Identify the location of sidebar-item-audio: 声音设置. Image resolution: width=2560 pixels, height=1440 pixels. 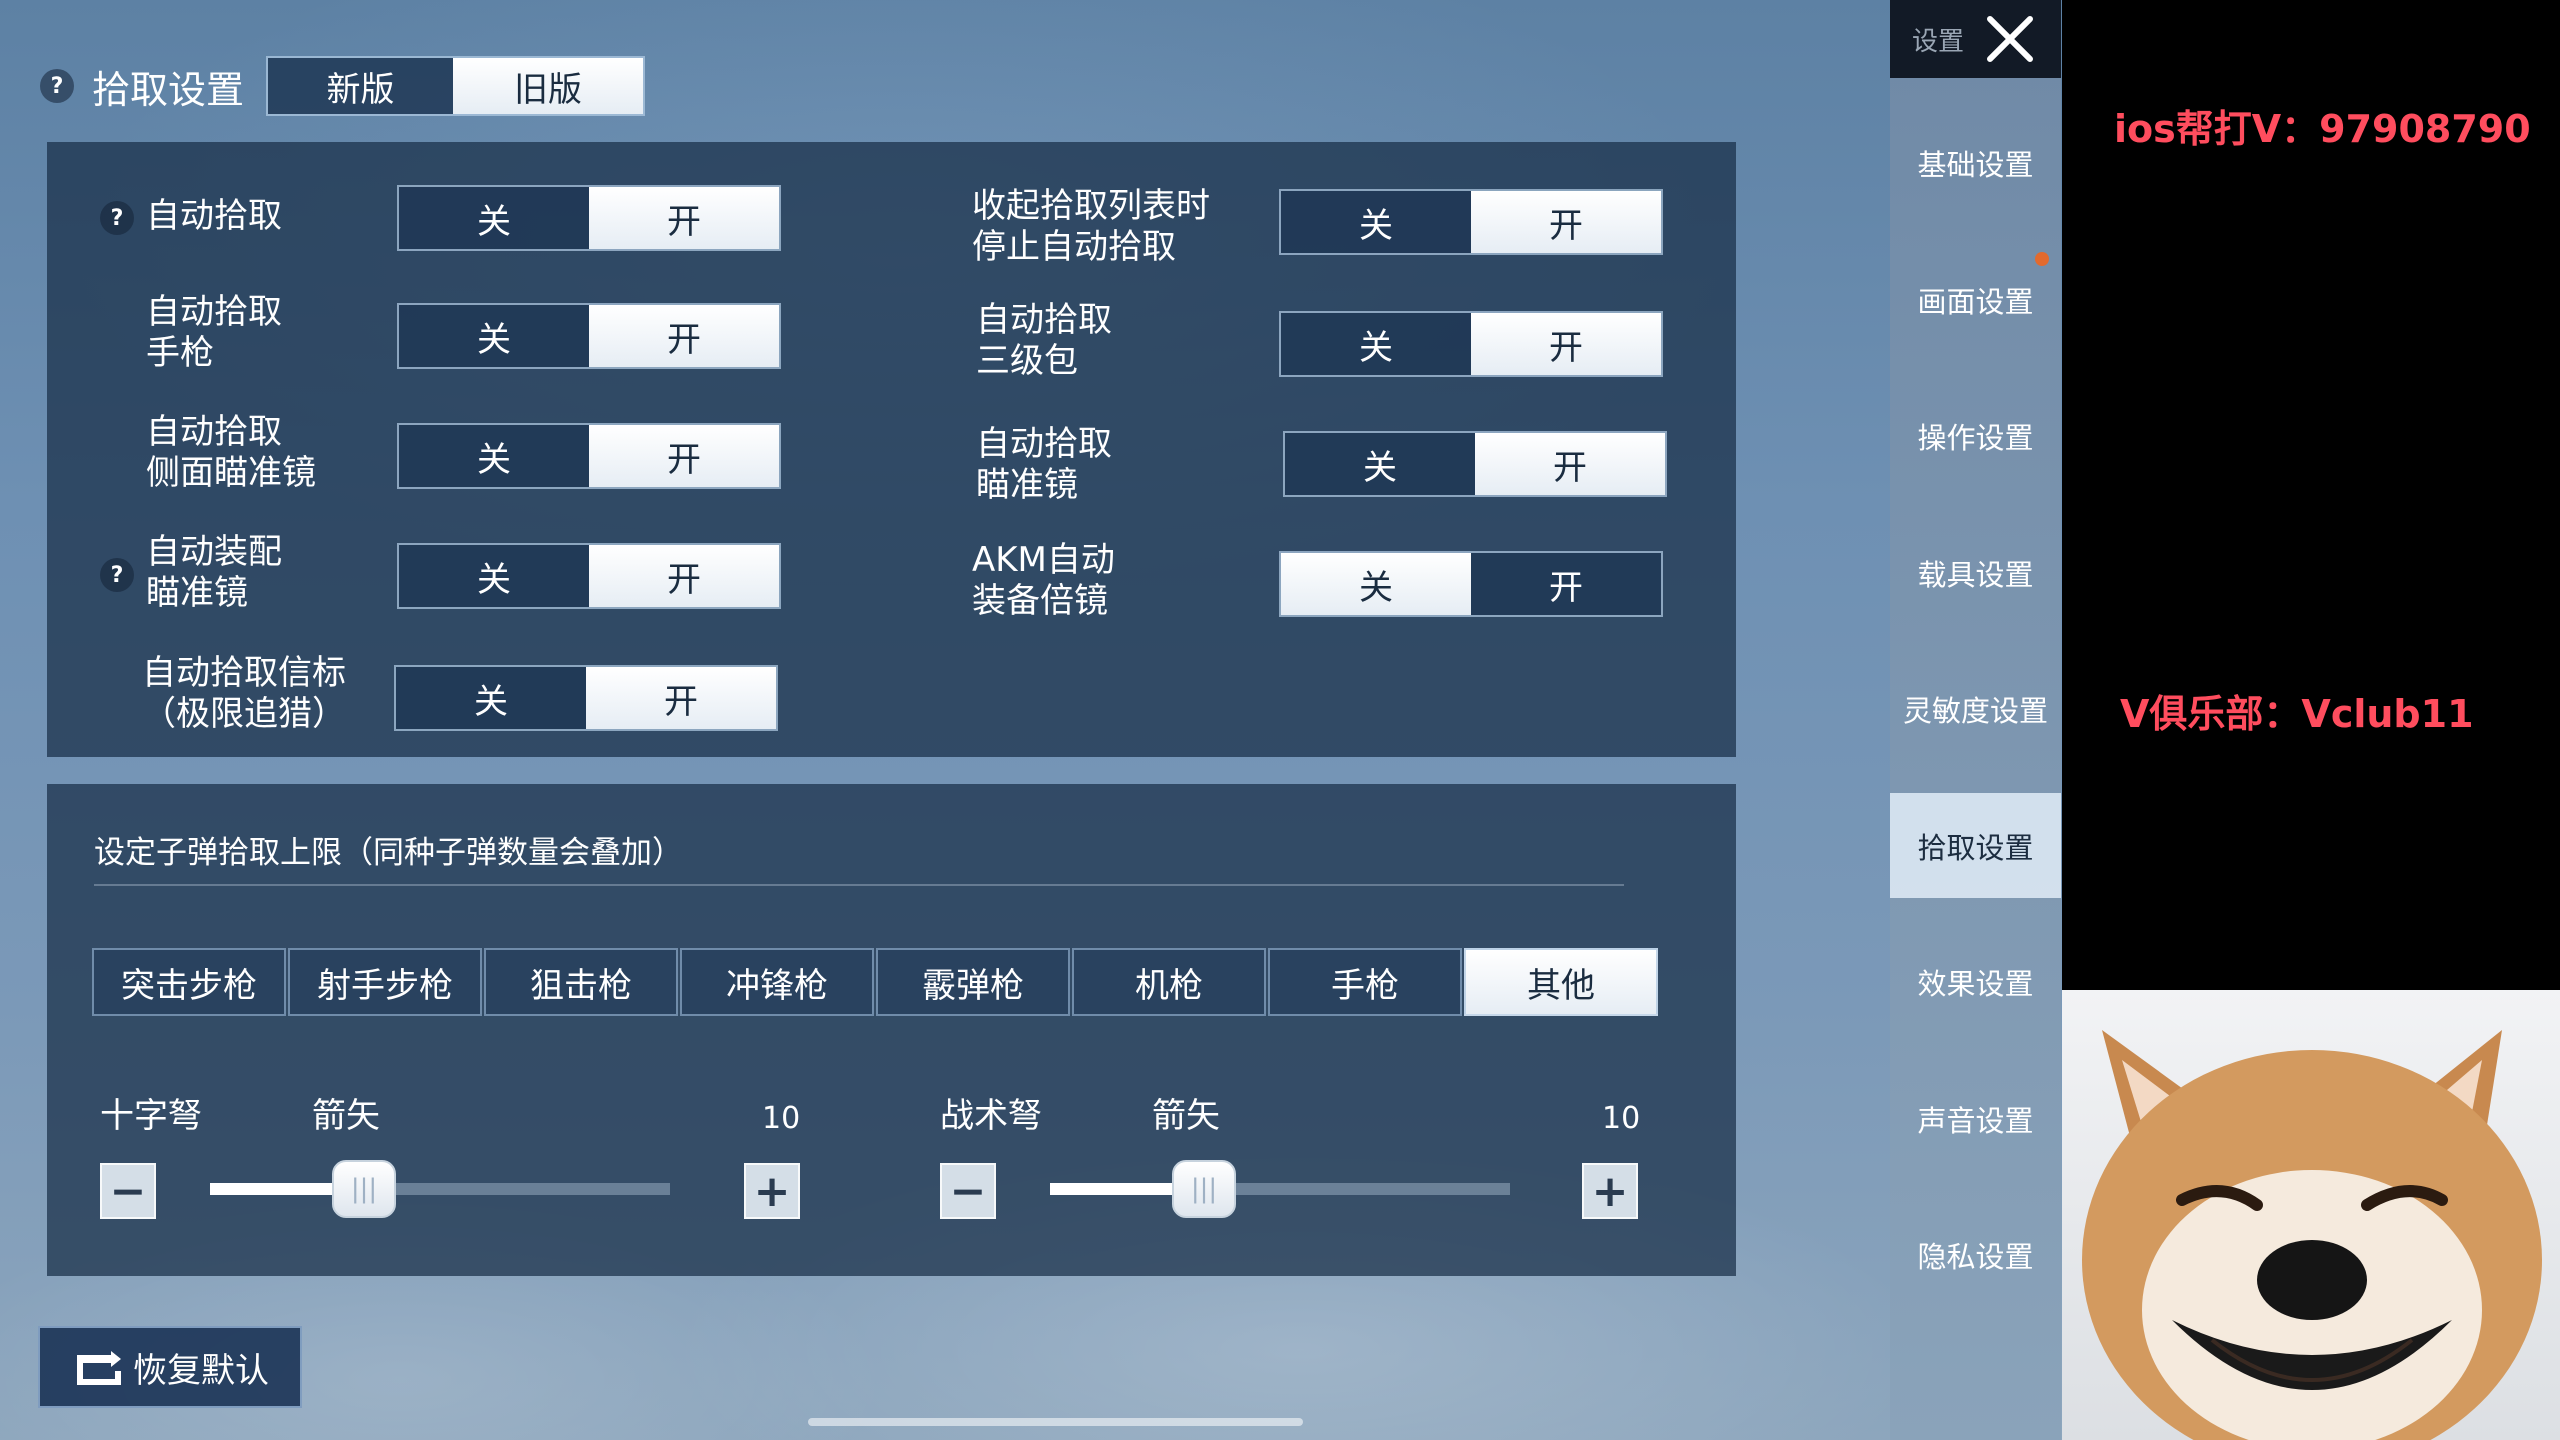
(1975, 1118).